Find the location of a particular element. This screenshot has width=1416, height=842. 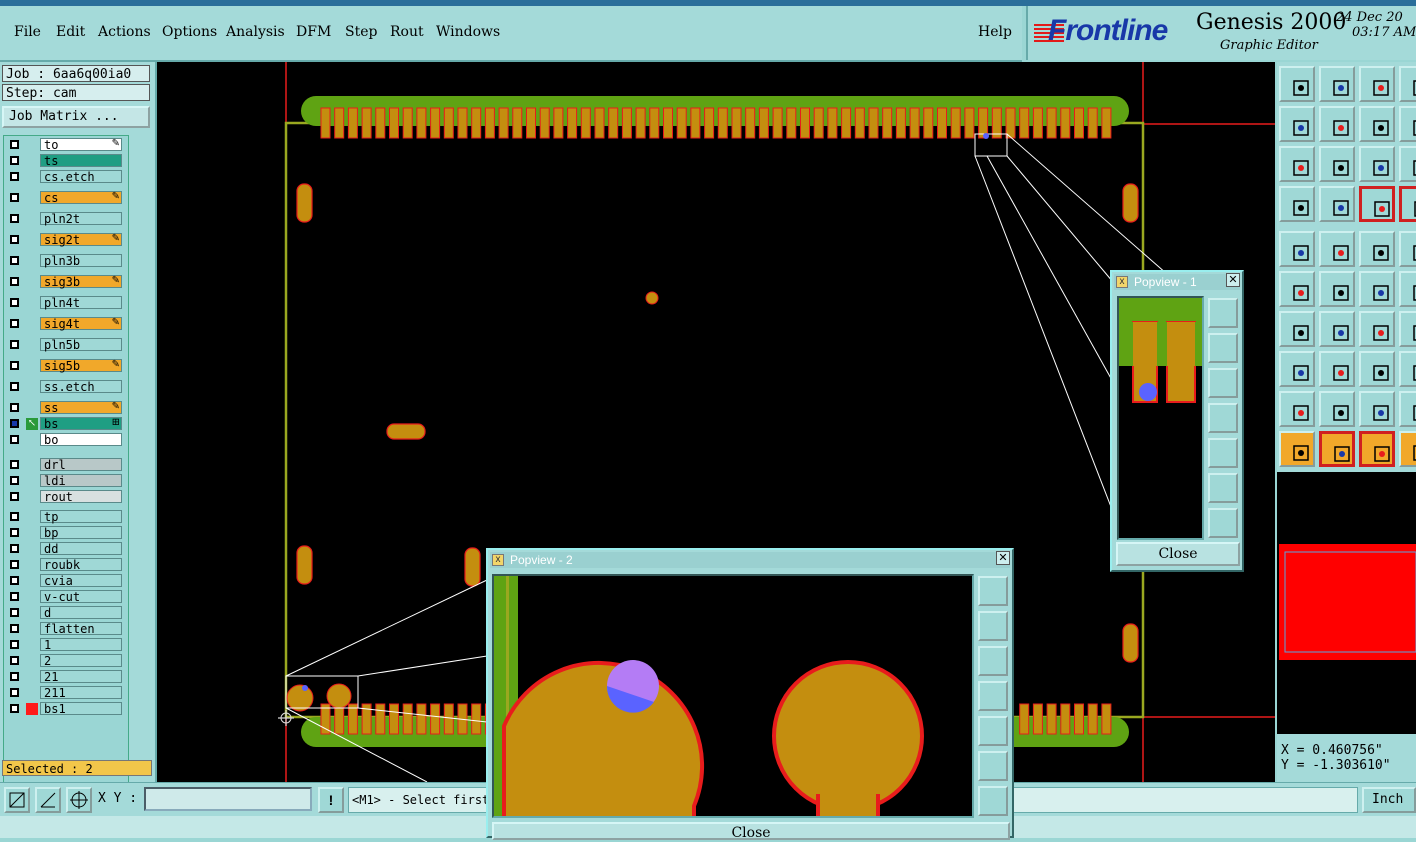

layer-row: cvia is located at coordinates (66, 581).